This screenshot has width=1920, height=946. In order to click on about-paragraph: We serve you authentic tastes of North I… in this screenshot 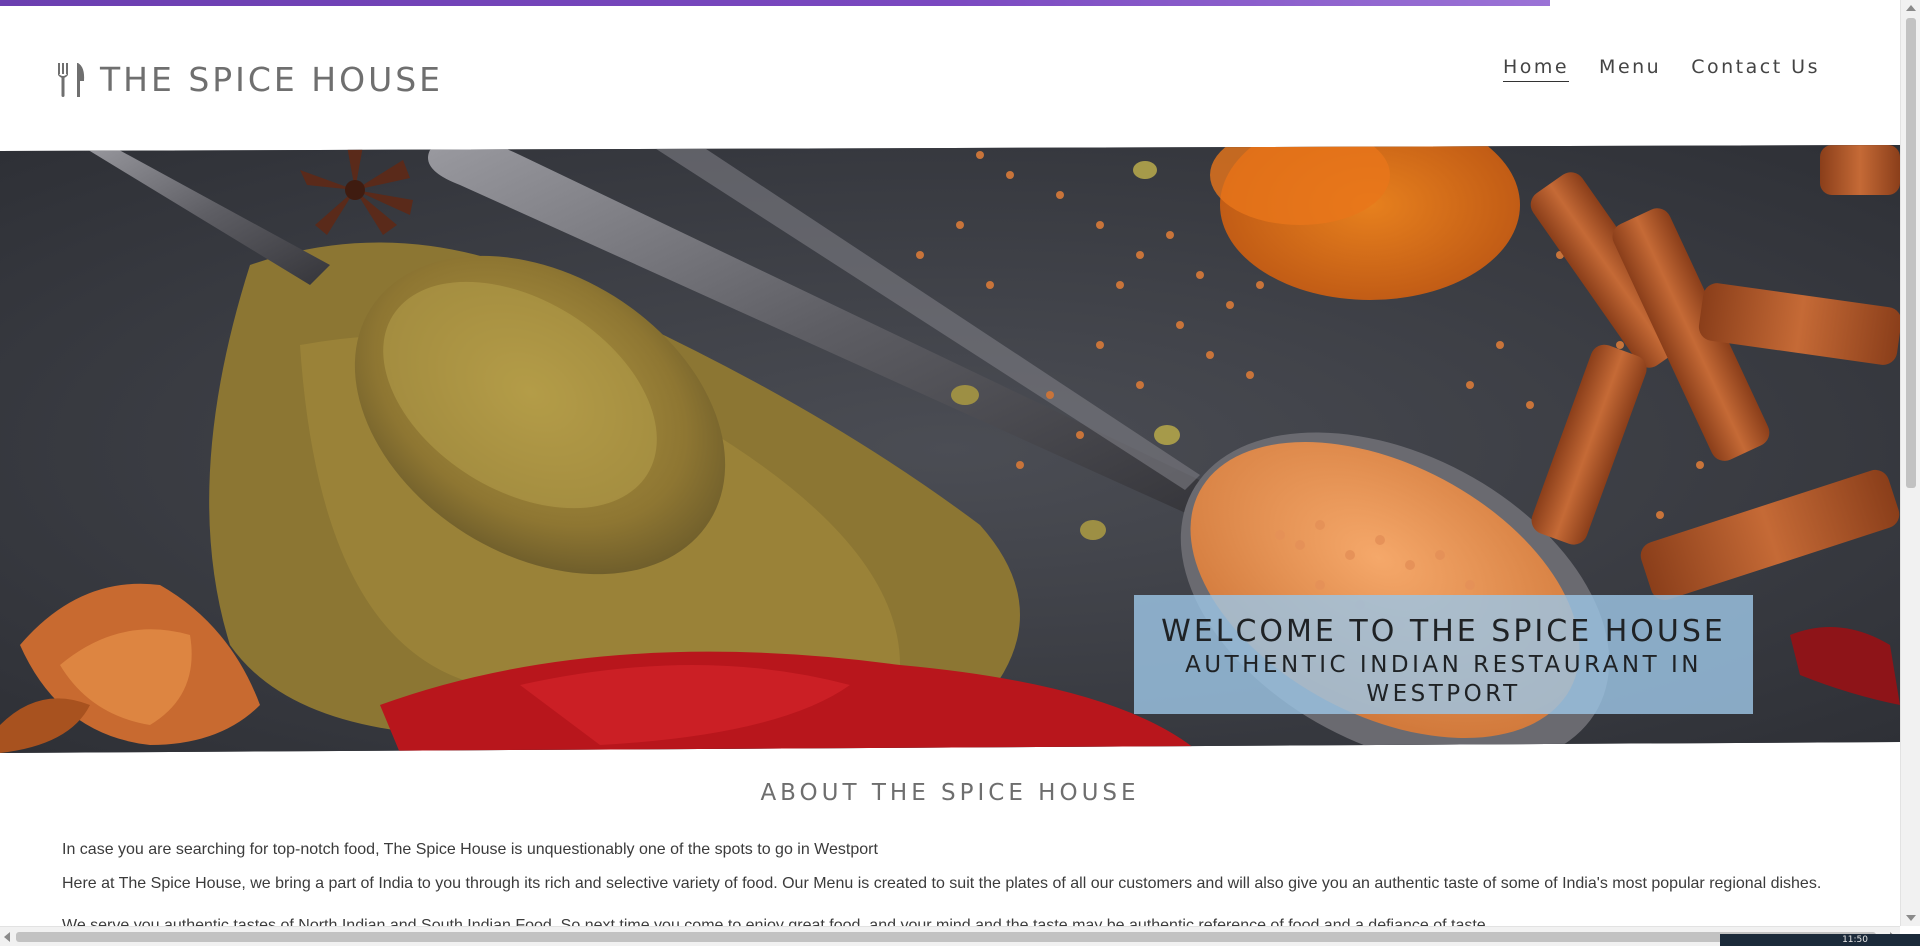, I will do `click(781, 921)`.